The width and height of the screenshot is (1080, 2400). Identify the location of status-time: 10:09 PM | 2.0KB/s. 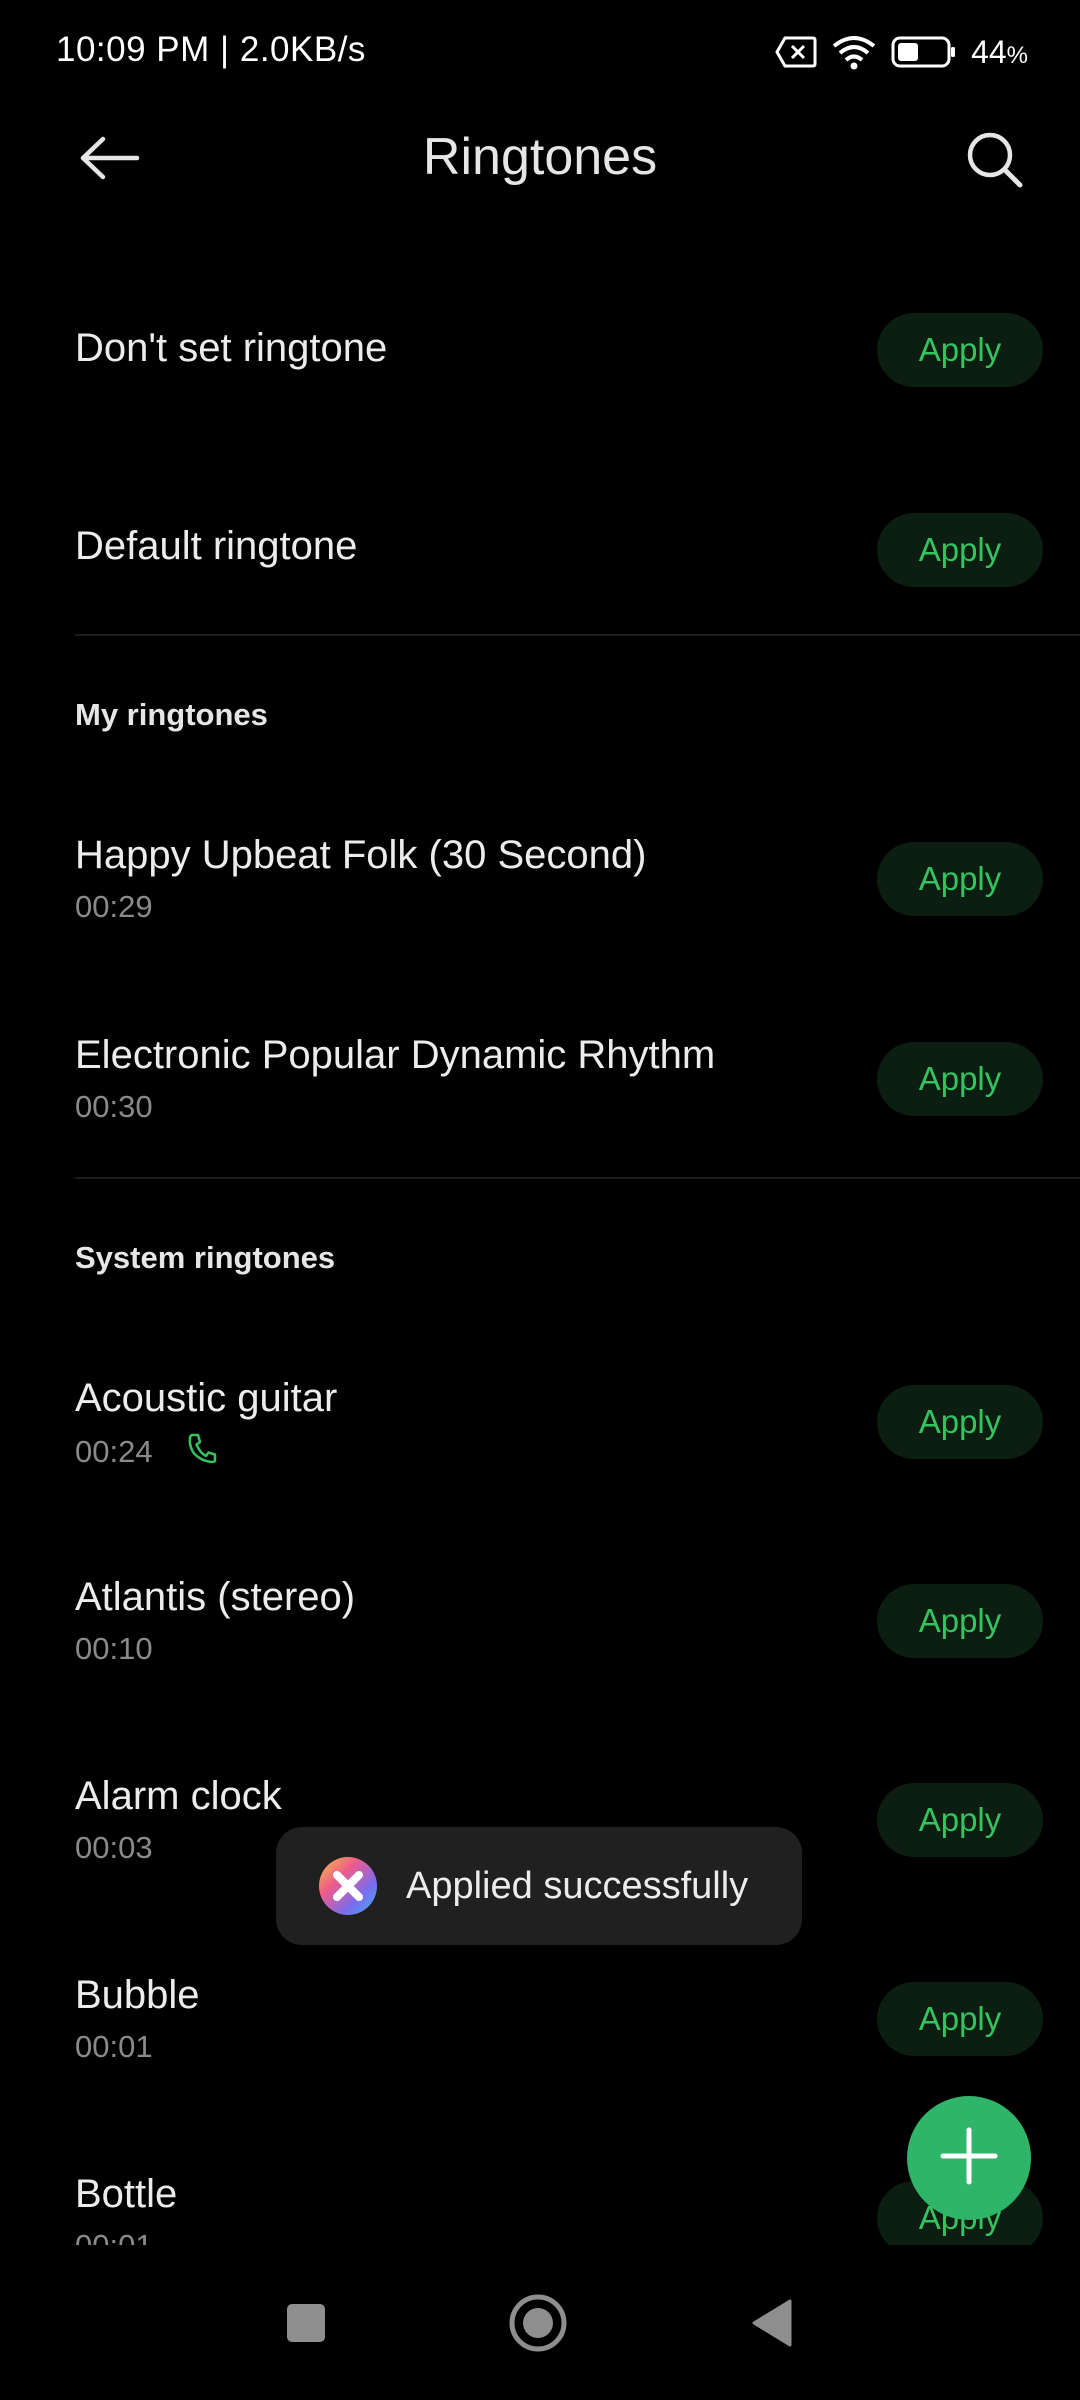
(211, 49).